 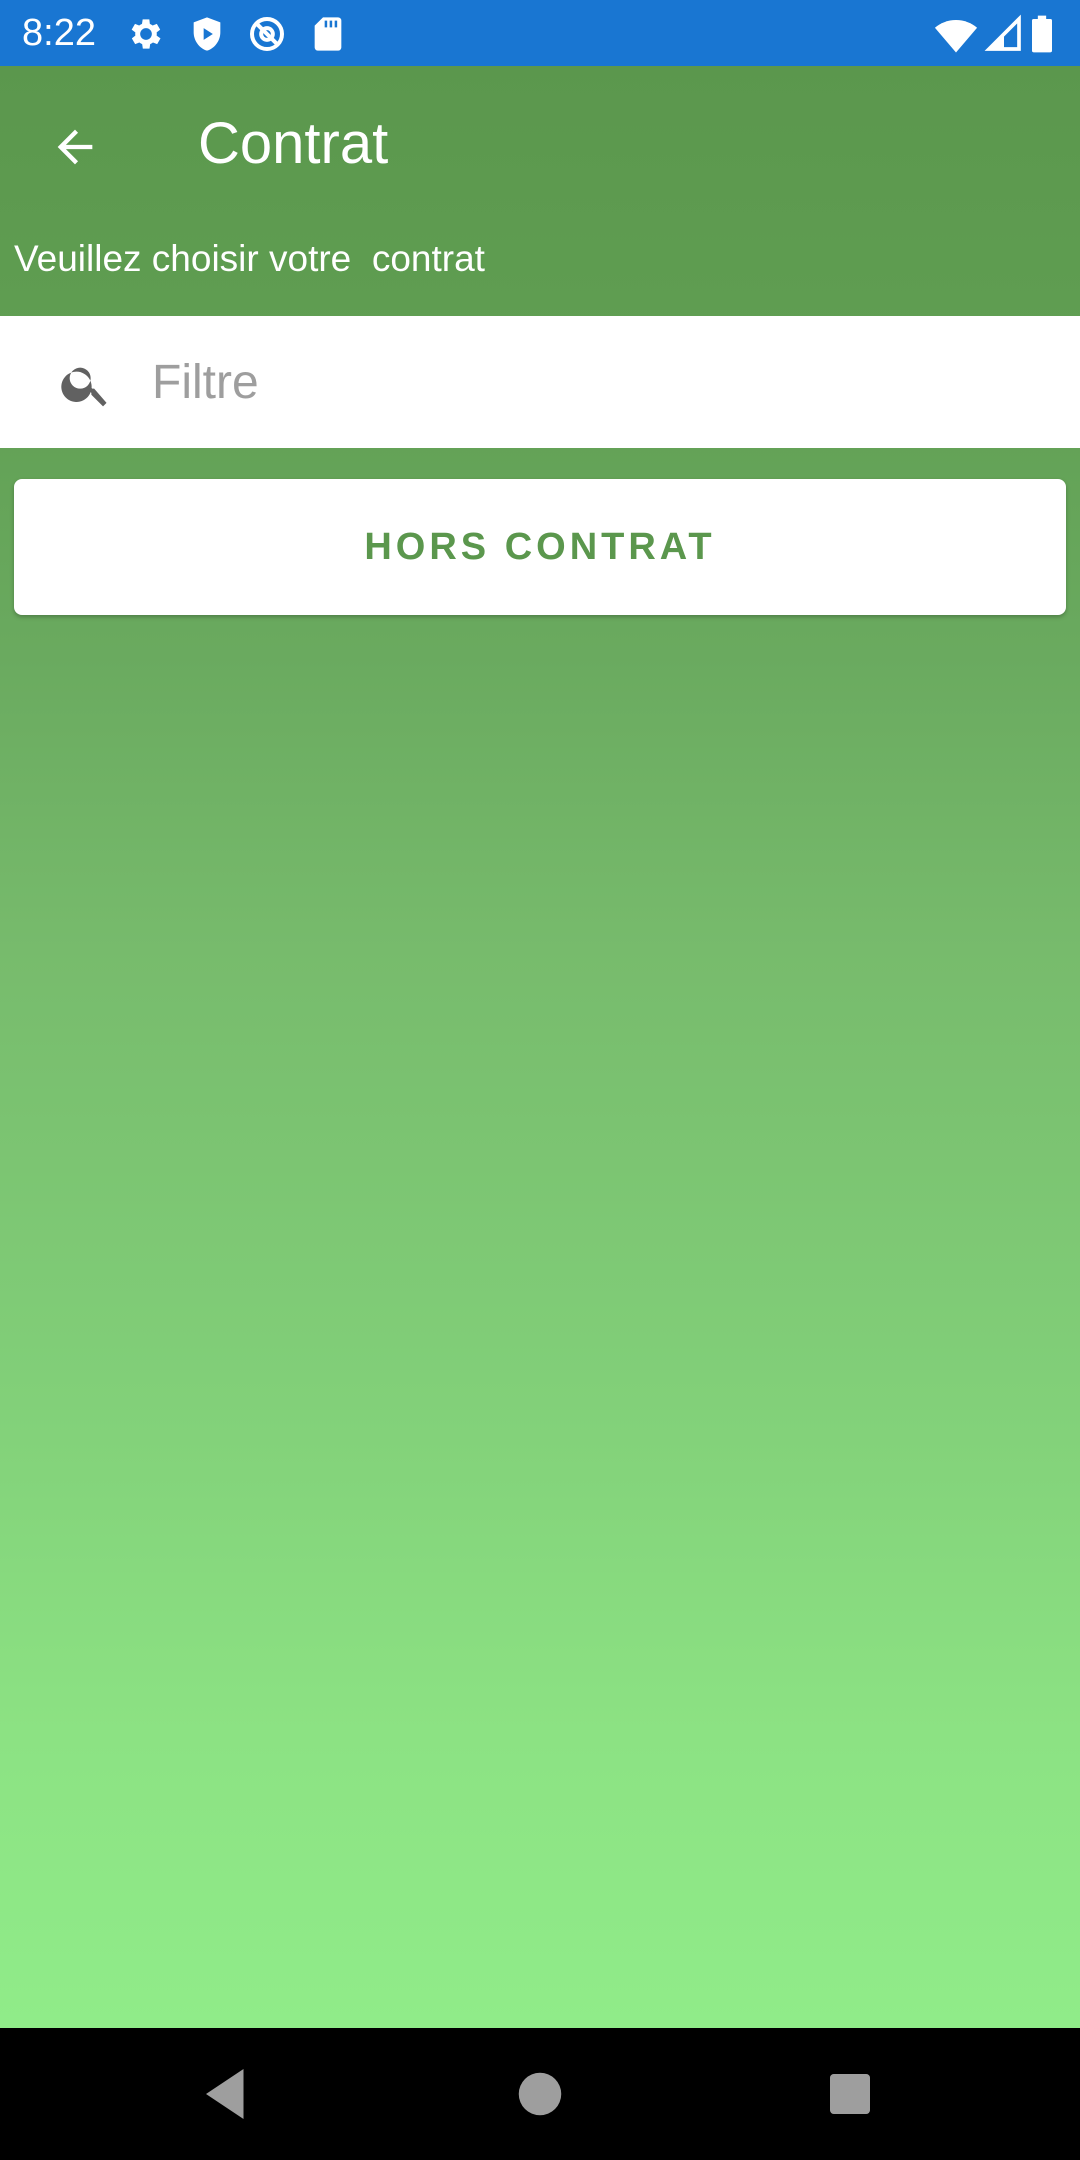 I want to click on wifi-icon, so click(x=956, y=34).